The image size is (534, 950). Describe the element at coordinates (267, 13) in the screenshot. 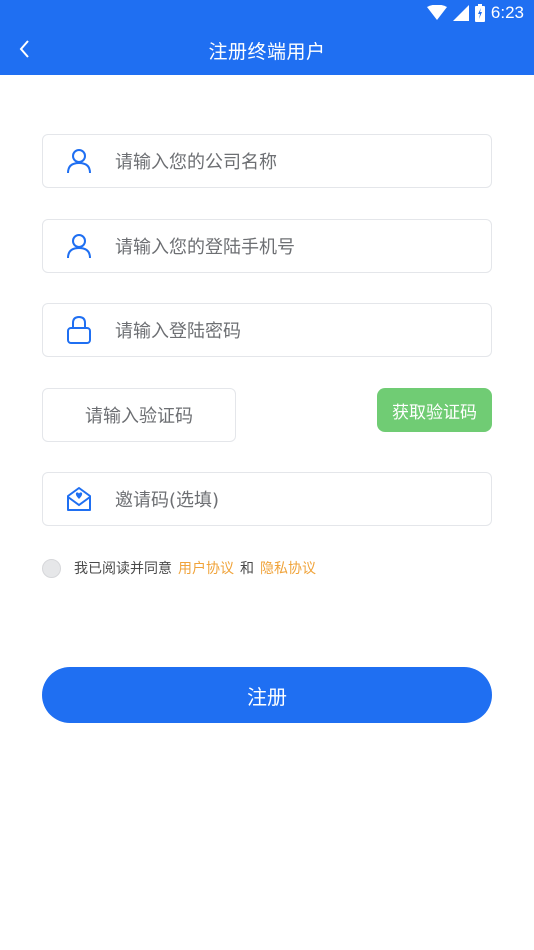

I see `status-bar: 6:23` at that location.